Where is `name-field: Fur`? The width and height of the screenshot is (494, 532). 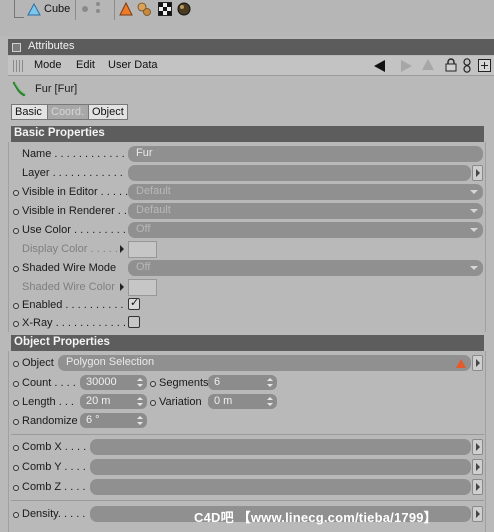 name-field: Fur is located at coordinates (305, 154).